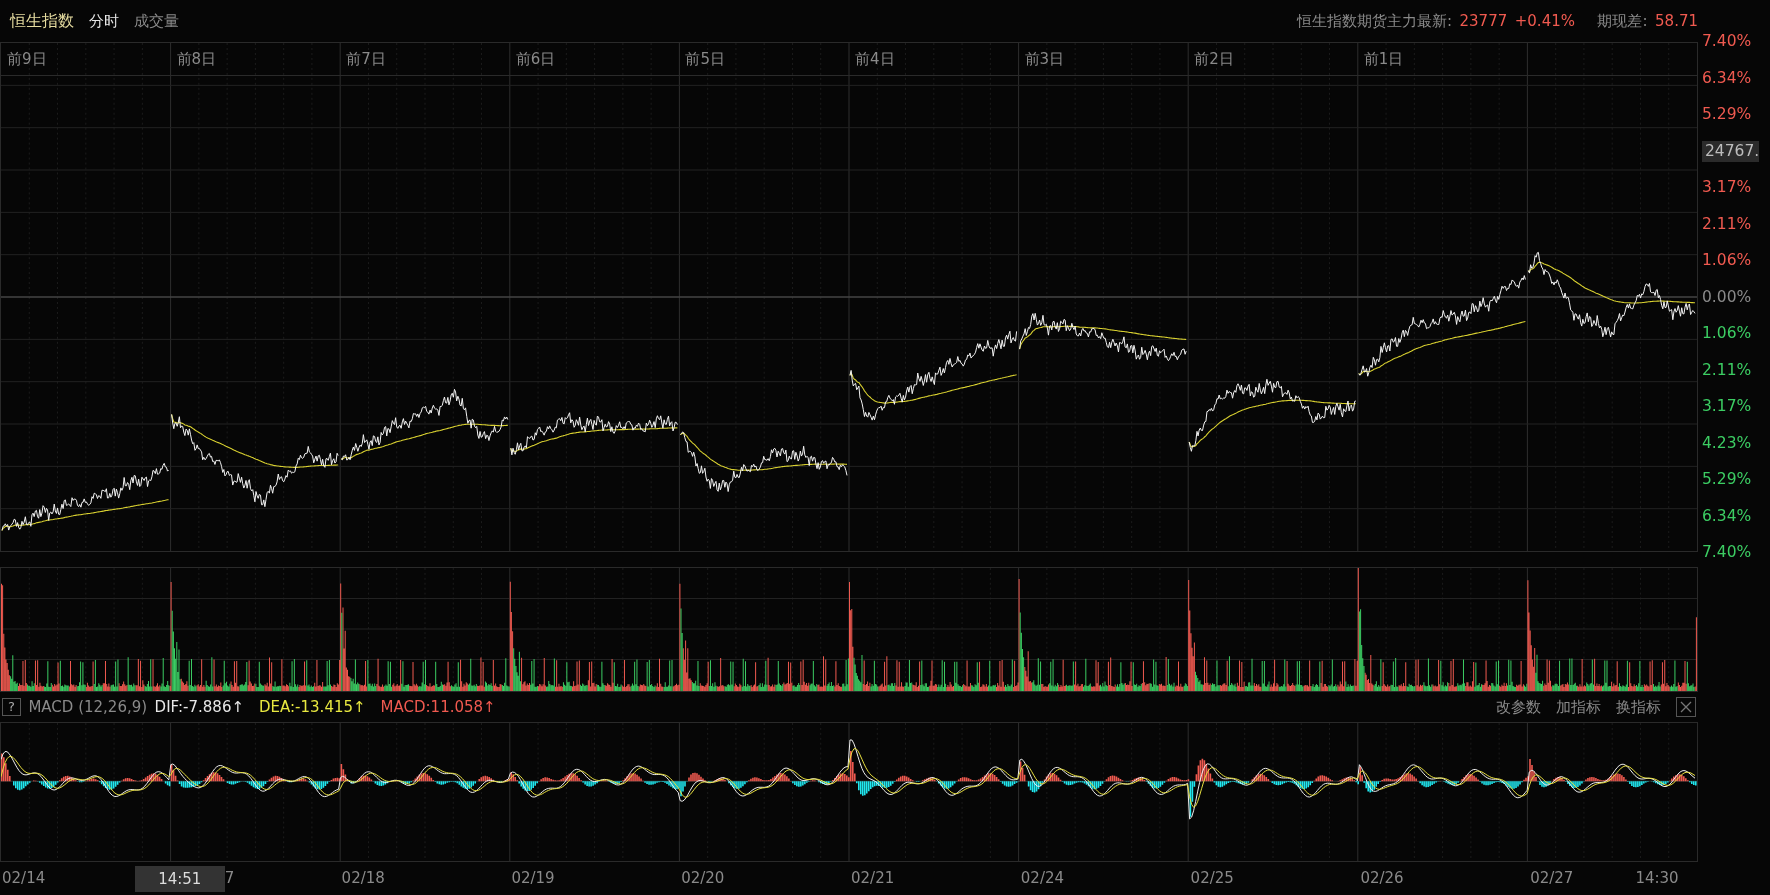 Image resolution: width=1770 pixels, height=895 pixels. Describe the element at coordinates (1383, 59) in the screenshot. I see `day-label: 前1日` at that location.